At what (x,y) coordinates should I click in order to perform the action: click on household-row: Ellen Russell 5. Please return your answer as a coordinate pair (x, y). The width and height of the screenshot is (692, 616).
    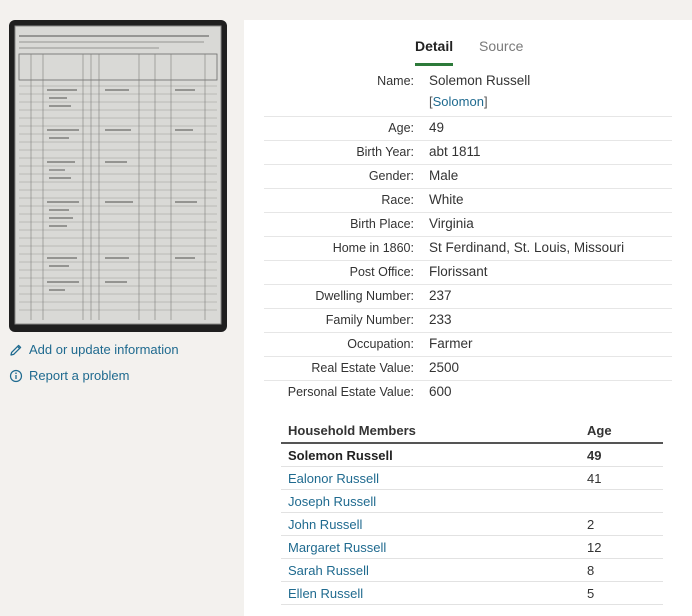
    Looking at the image, I should click on (472, 593).